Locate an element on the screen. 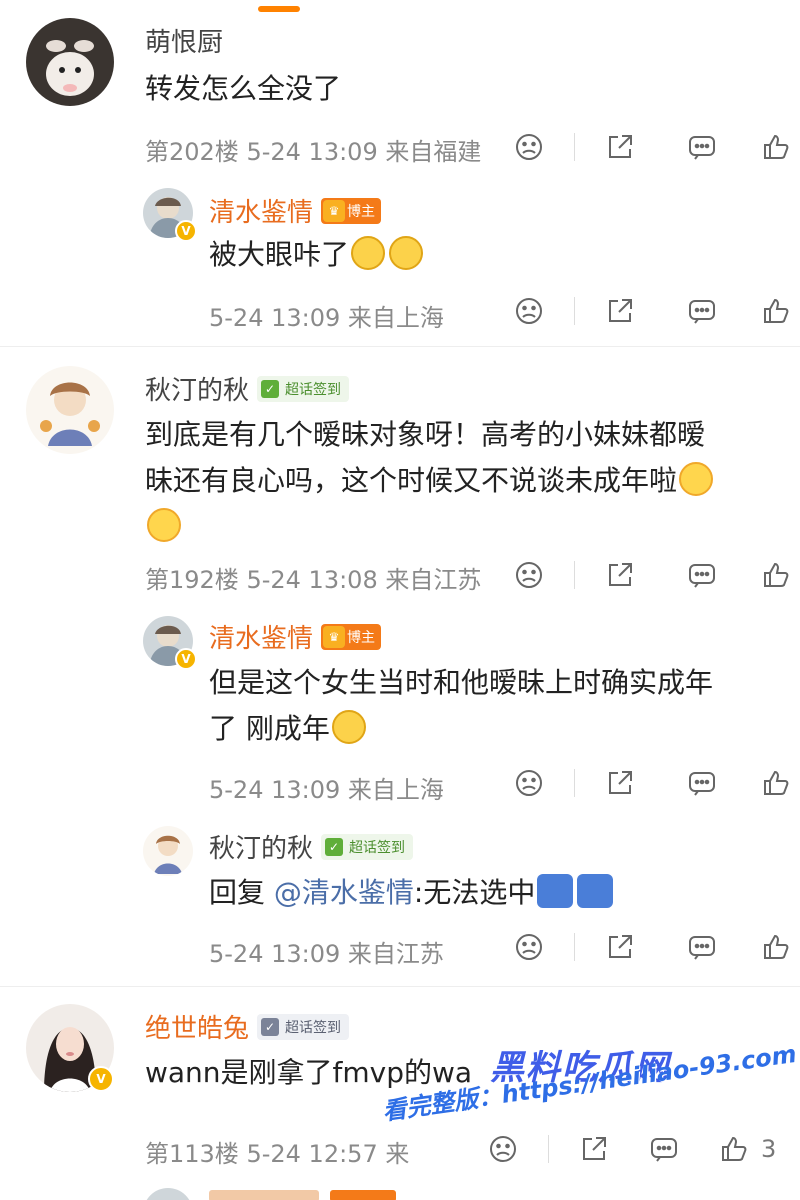 The image size is (800, 1200). text-line: 了 刚成年 is located at coordinates (499, 729).